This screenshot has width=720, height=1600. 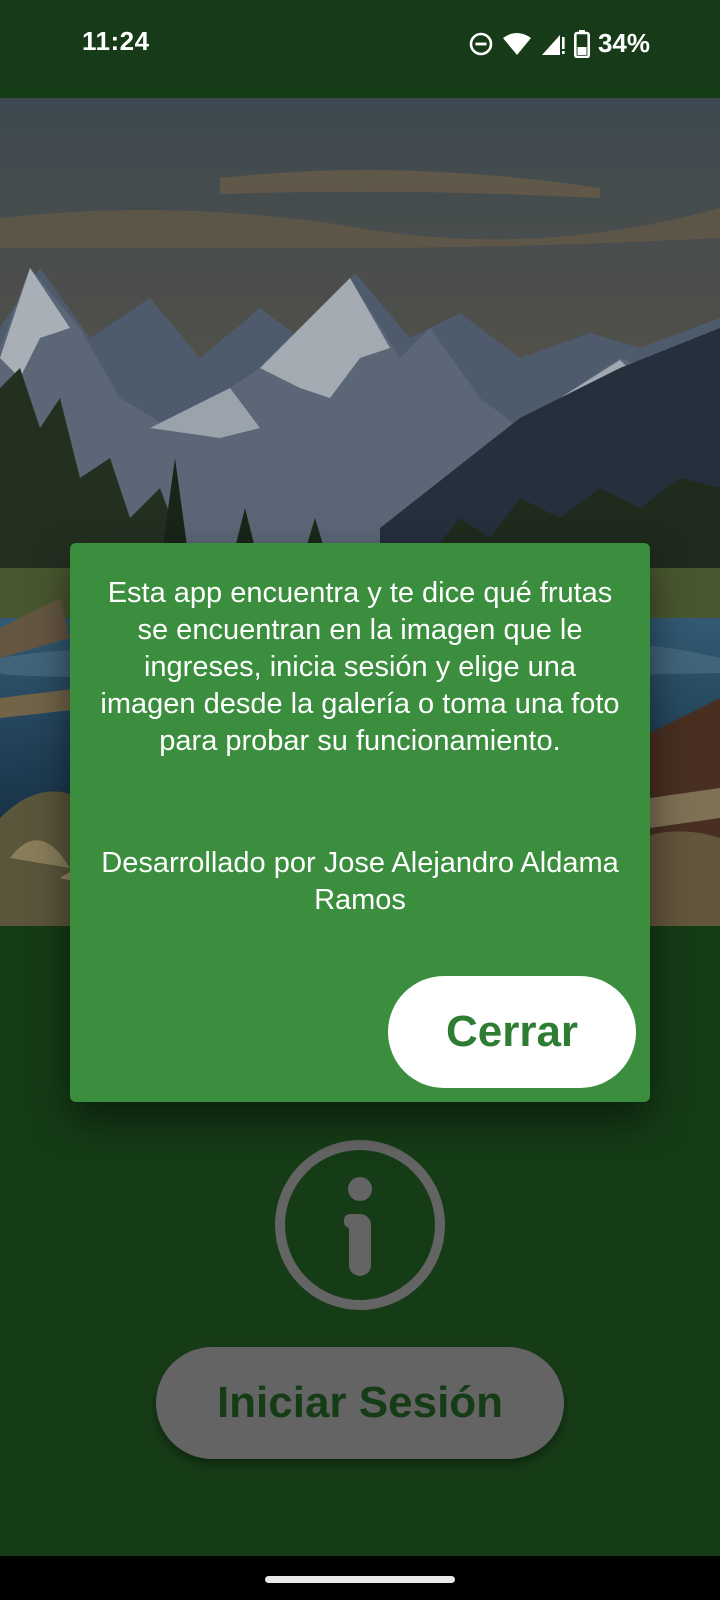 I want to click on close-button: Cerrar, so click(x=512, y=1032).